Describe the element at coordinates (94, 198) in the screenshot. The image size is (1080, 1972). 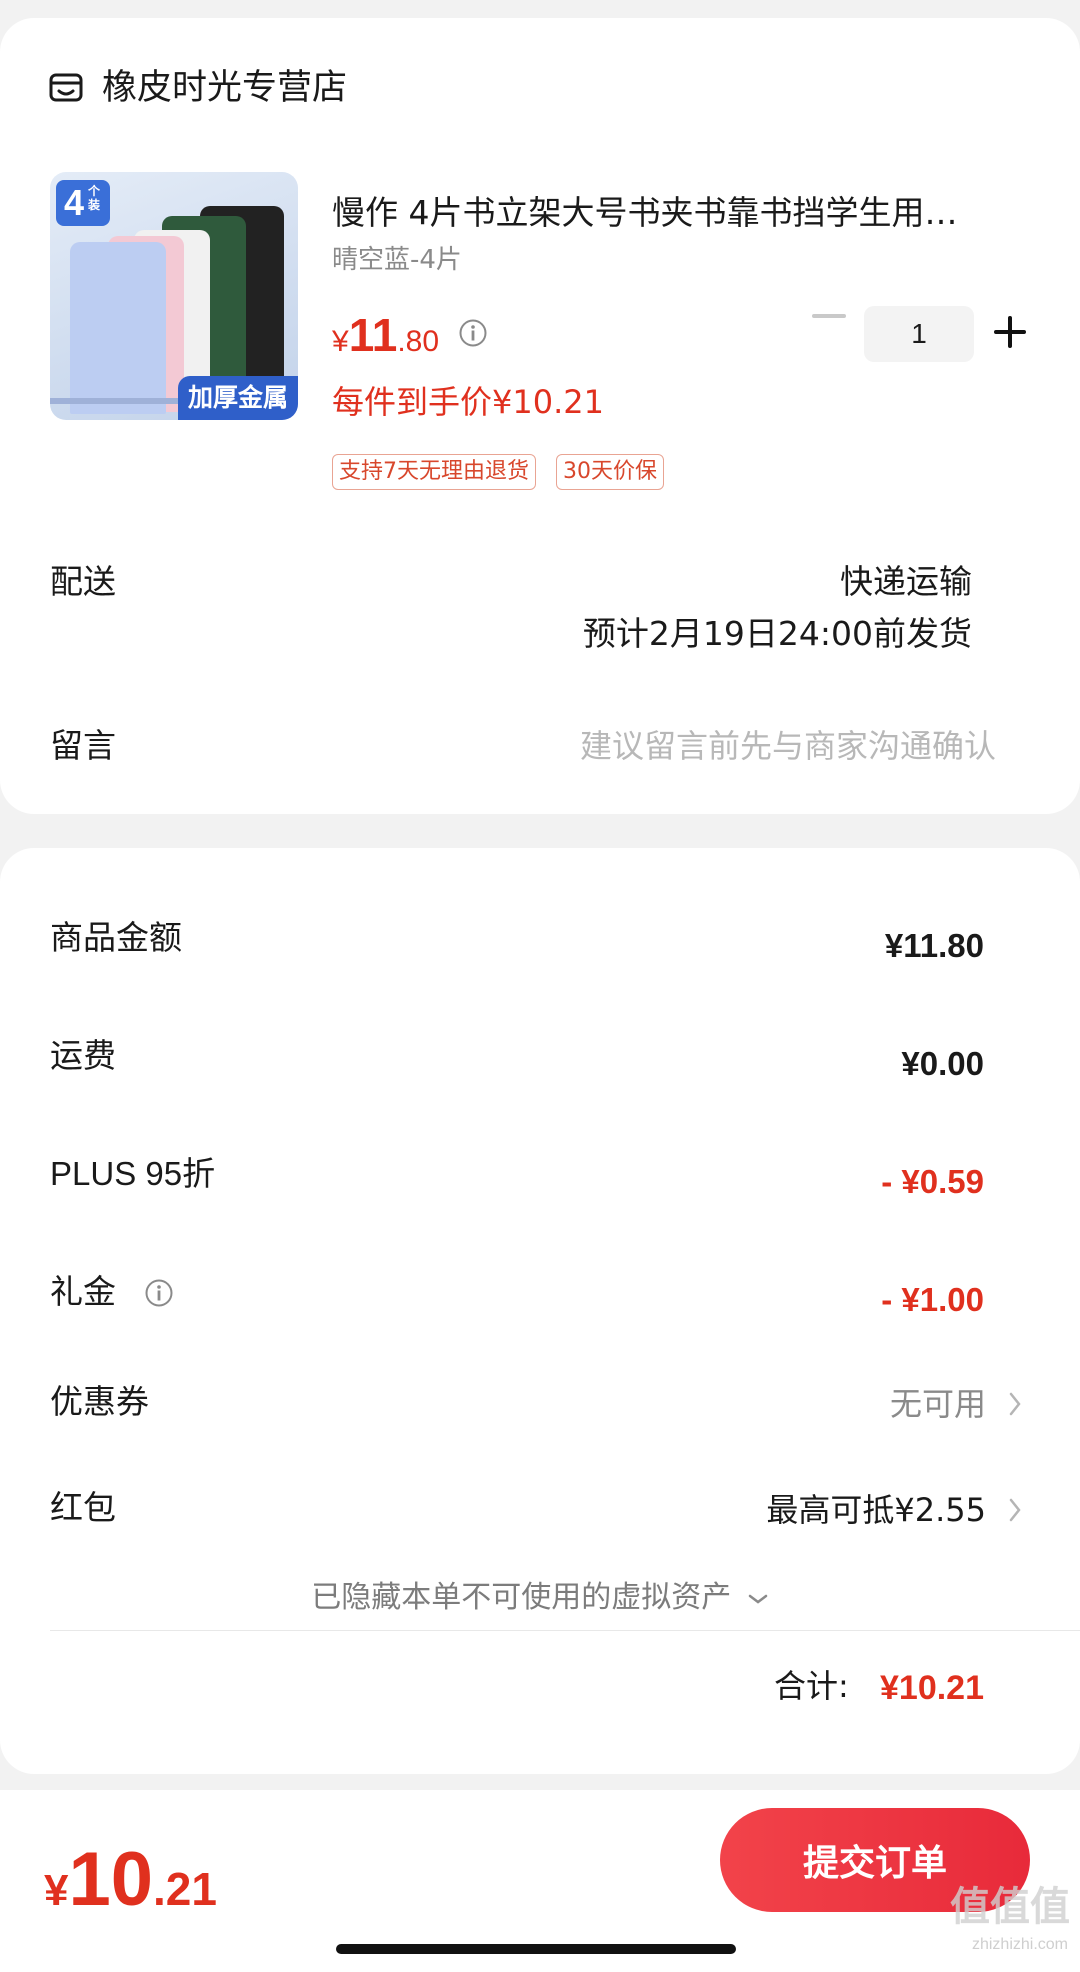
I see `thumb-count-unit: 个装` at that location.